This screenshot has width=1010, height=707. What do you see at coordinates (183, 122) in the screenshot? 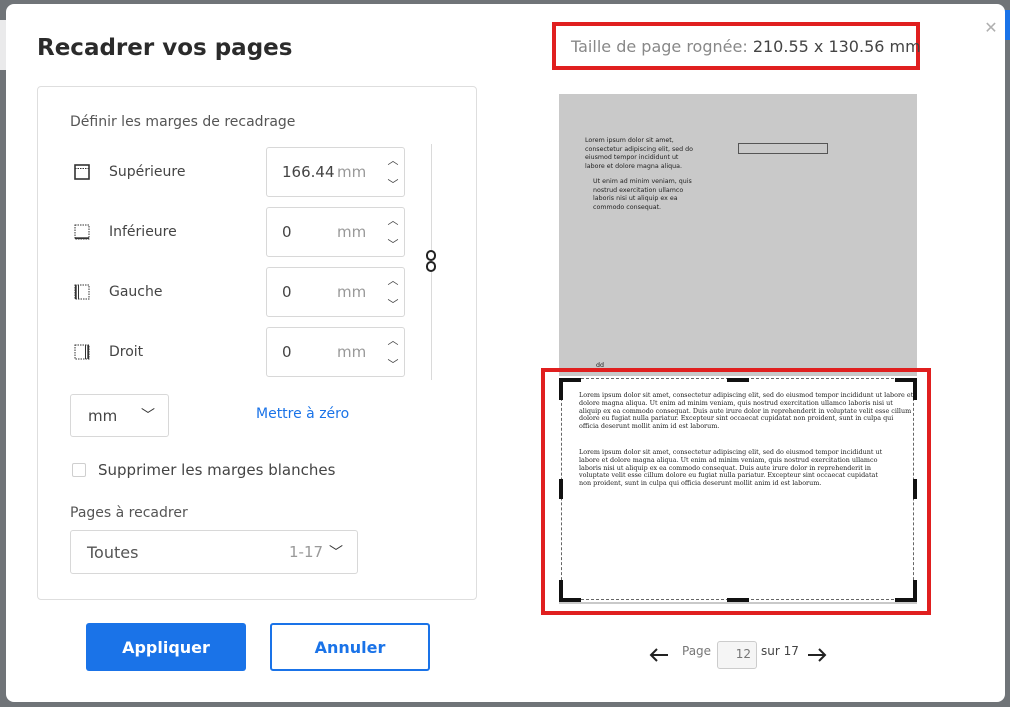
I see `margins-section-label: Définir les marges de recadrage` at bounding box center [183, 122].